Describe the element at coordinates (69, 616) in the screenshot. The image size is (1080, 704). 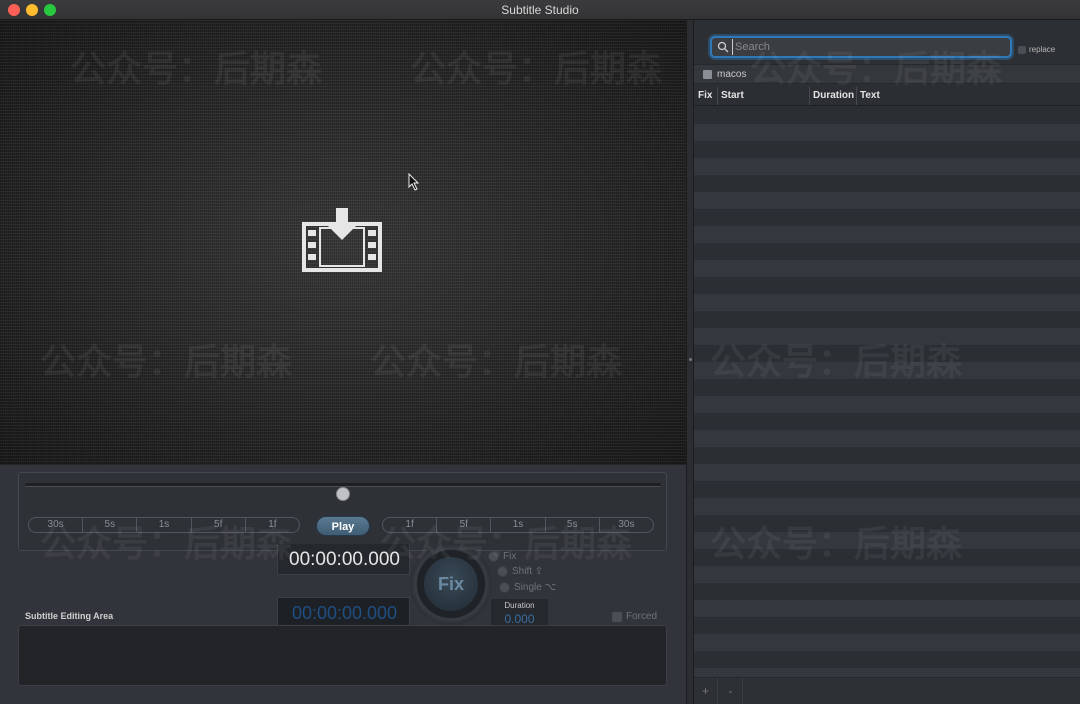
I see `subtitle-editing-area-label: Subtitle Editing Area` at that location.